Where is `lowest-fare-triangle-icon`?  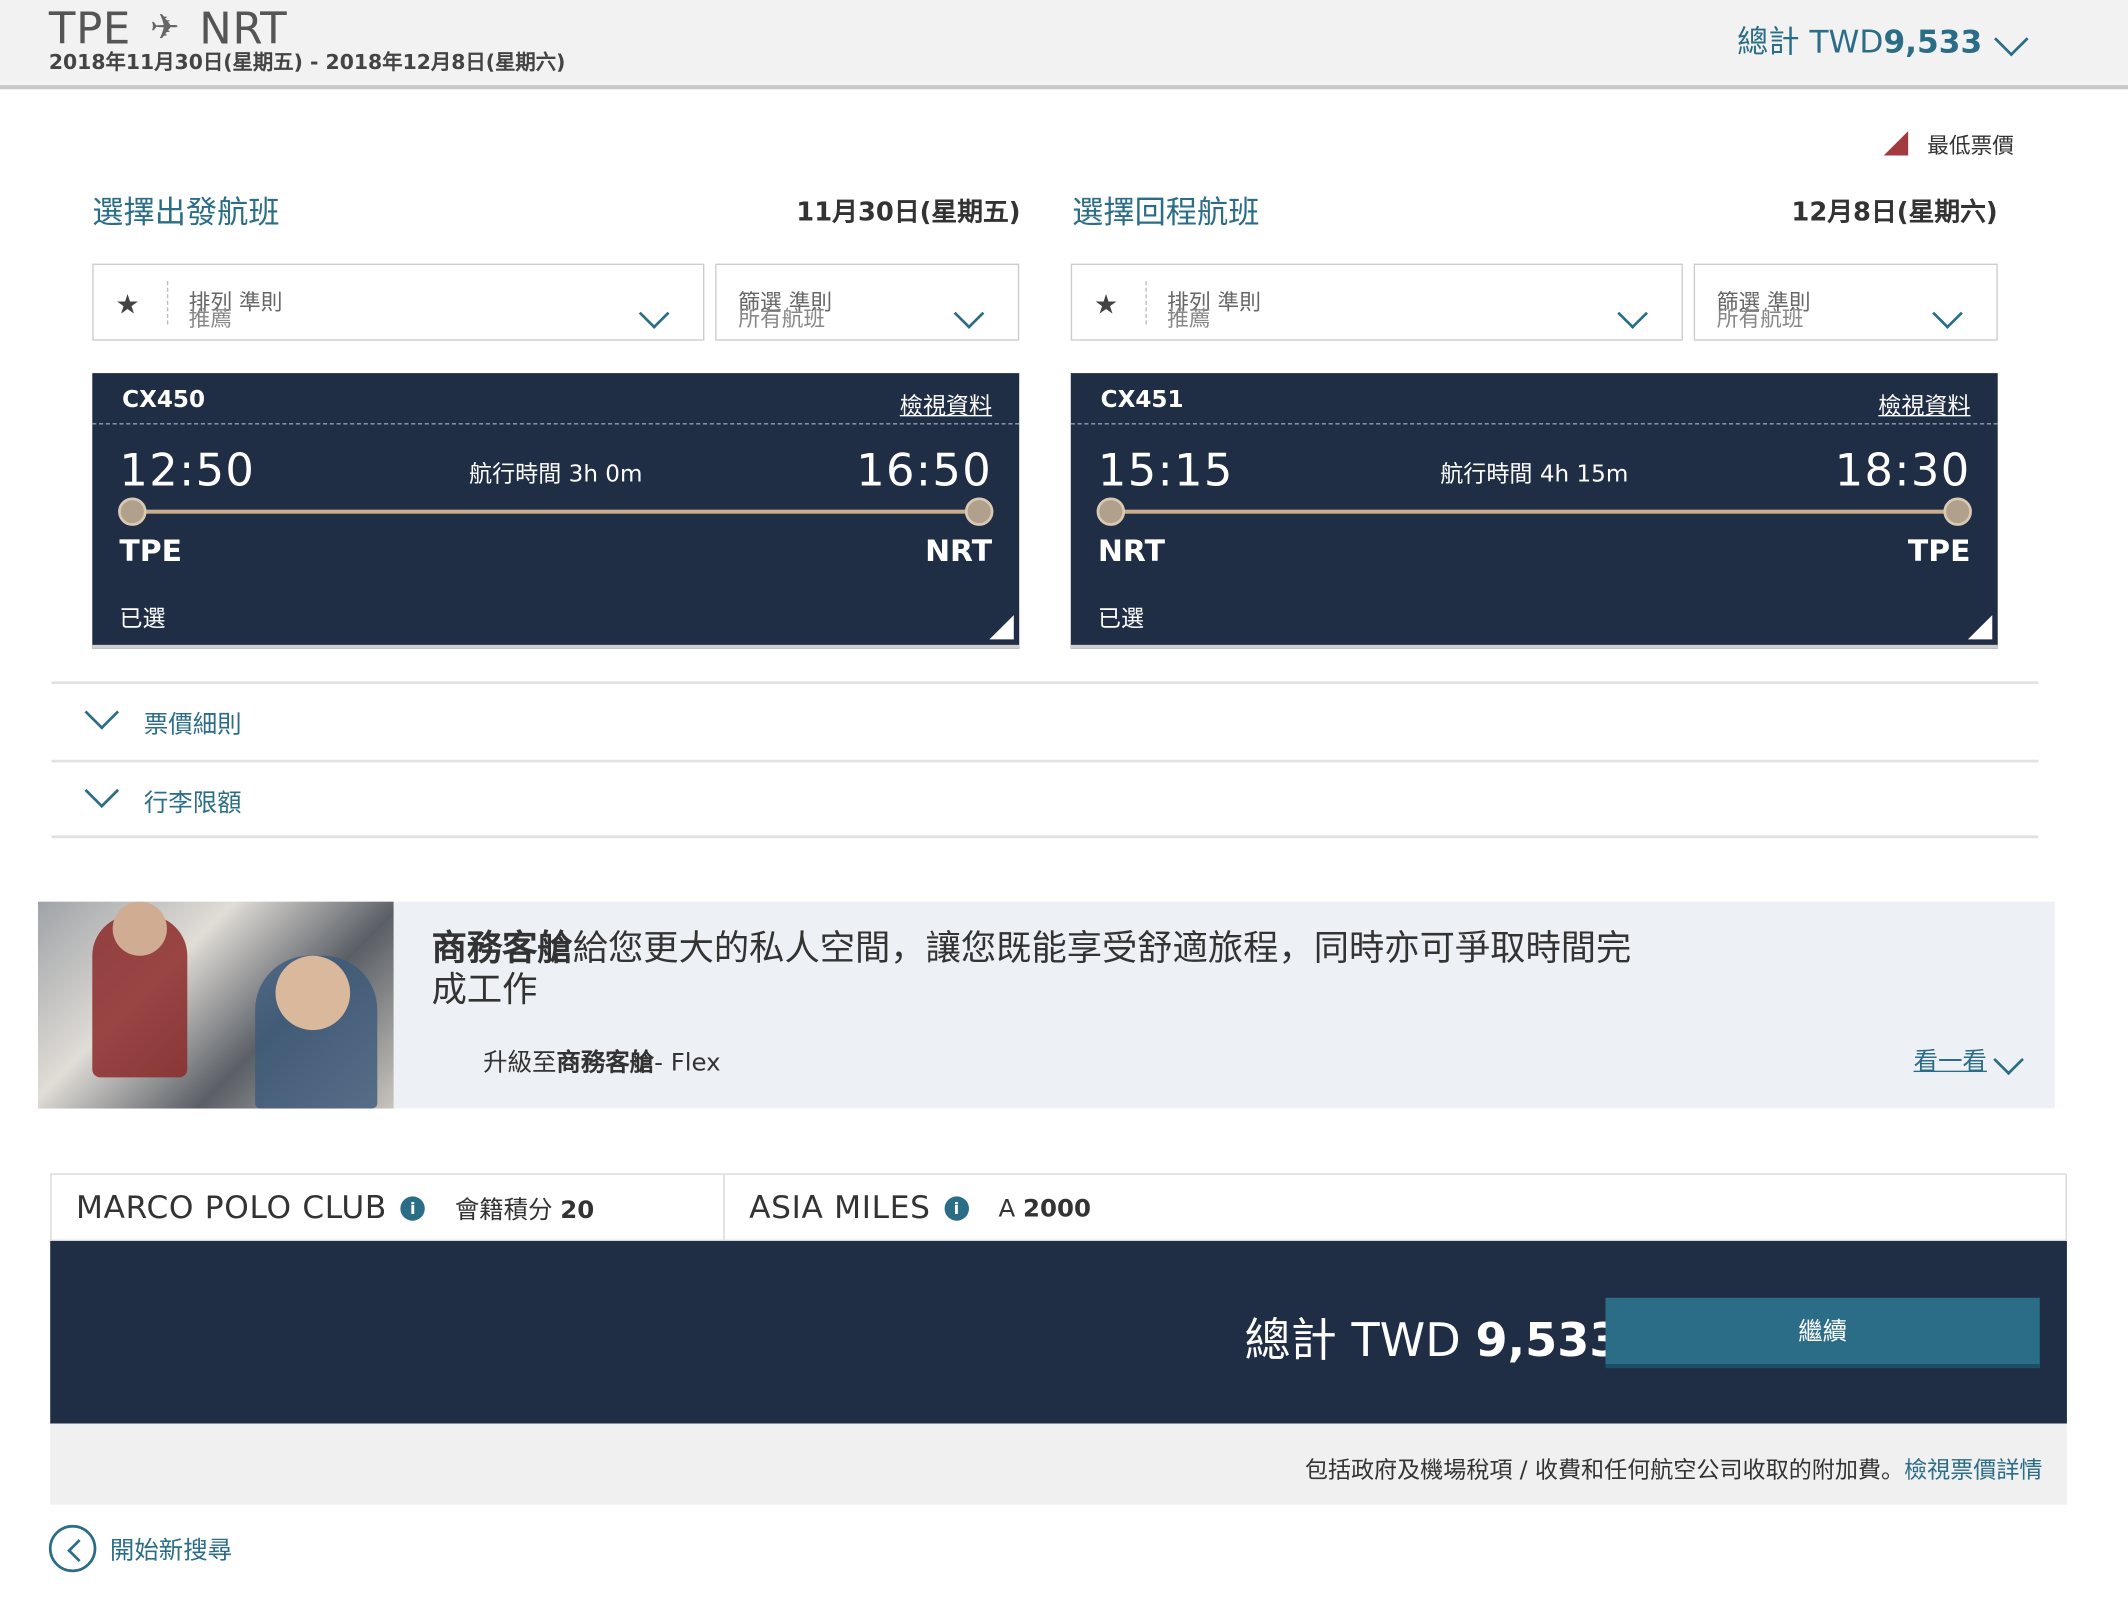 lowest-fare-triangle-icon is located at coordinates (1896, 143).